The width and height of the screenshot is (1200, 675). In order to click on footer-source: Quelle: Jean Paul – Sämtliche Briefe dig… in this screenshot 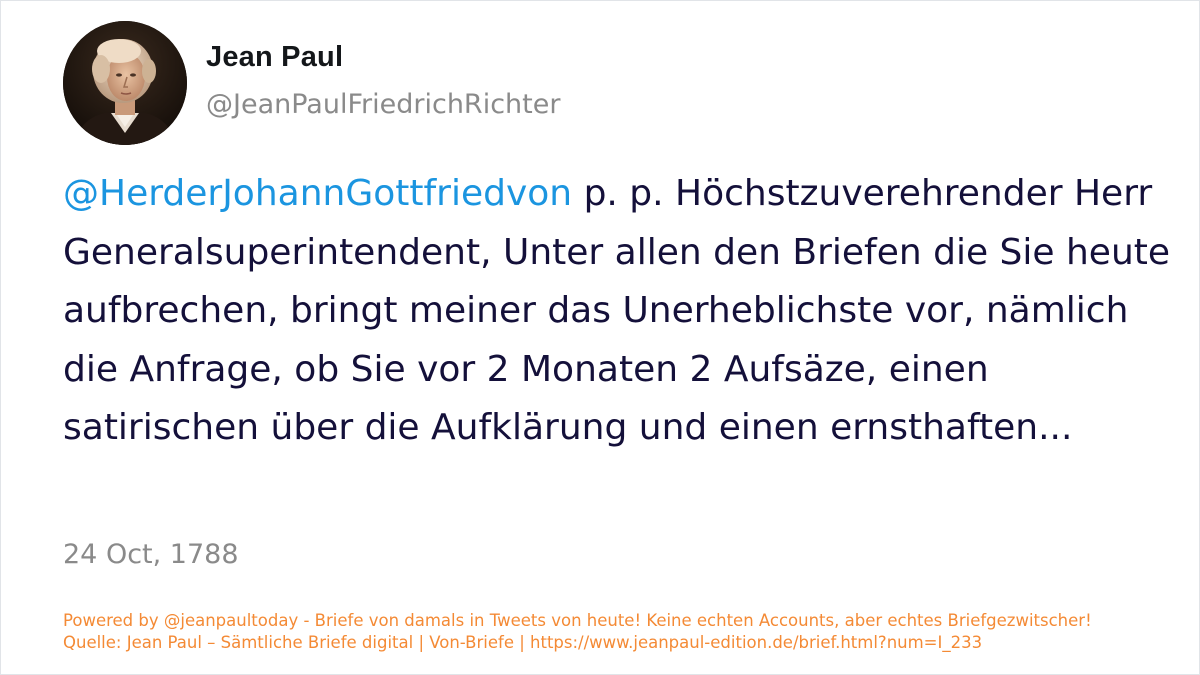, I will do `click(523, 642)`.